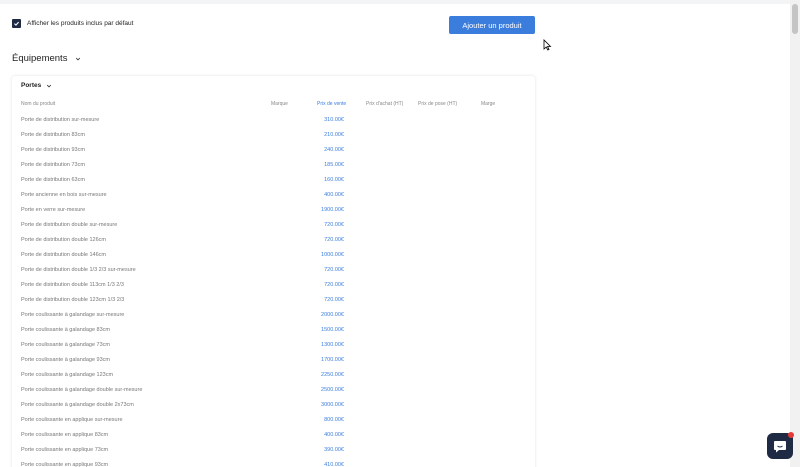  What do you see at coordinates (273, 124) in the screenshot?
I see `table-row: Porte de distribution sur-mesure 310.00€` at bounding box center [273, 124].